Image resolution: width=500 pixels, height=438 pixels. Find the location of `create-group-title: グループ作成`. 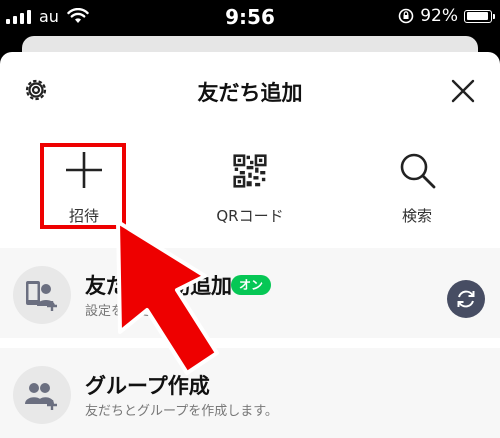

create-group-title: グループ作成 is located at coordinates (147, 386).